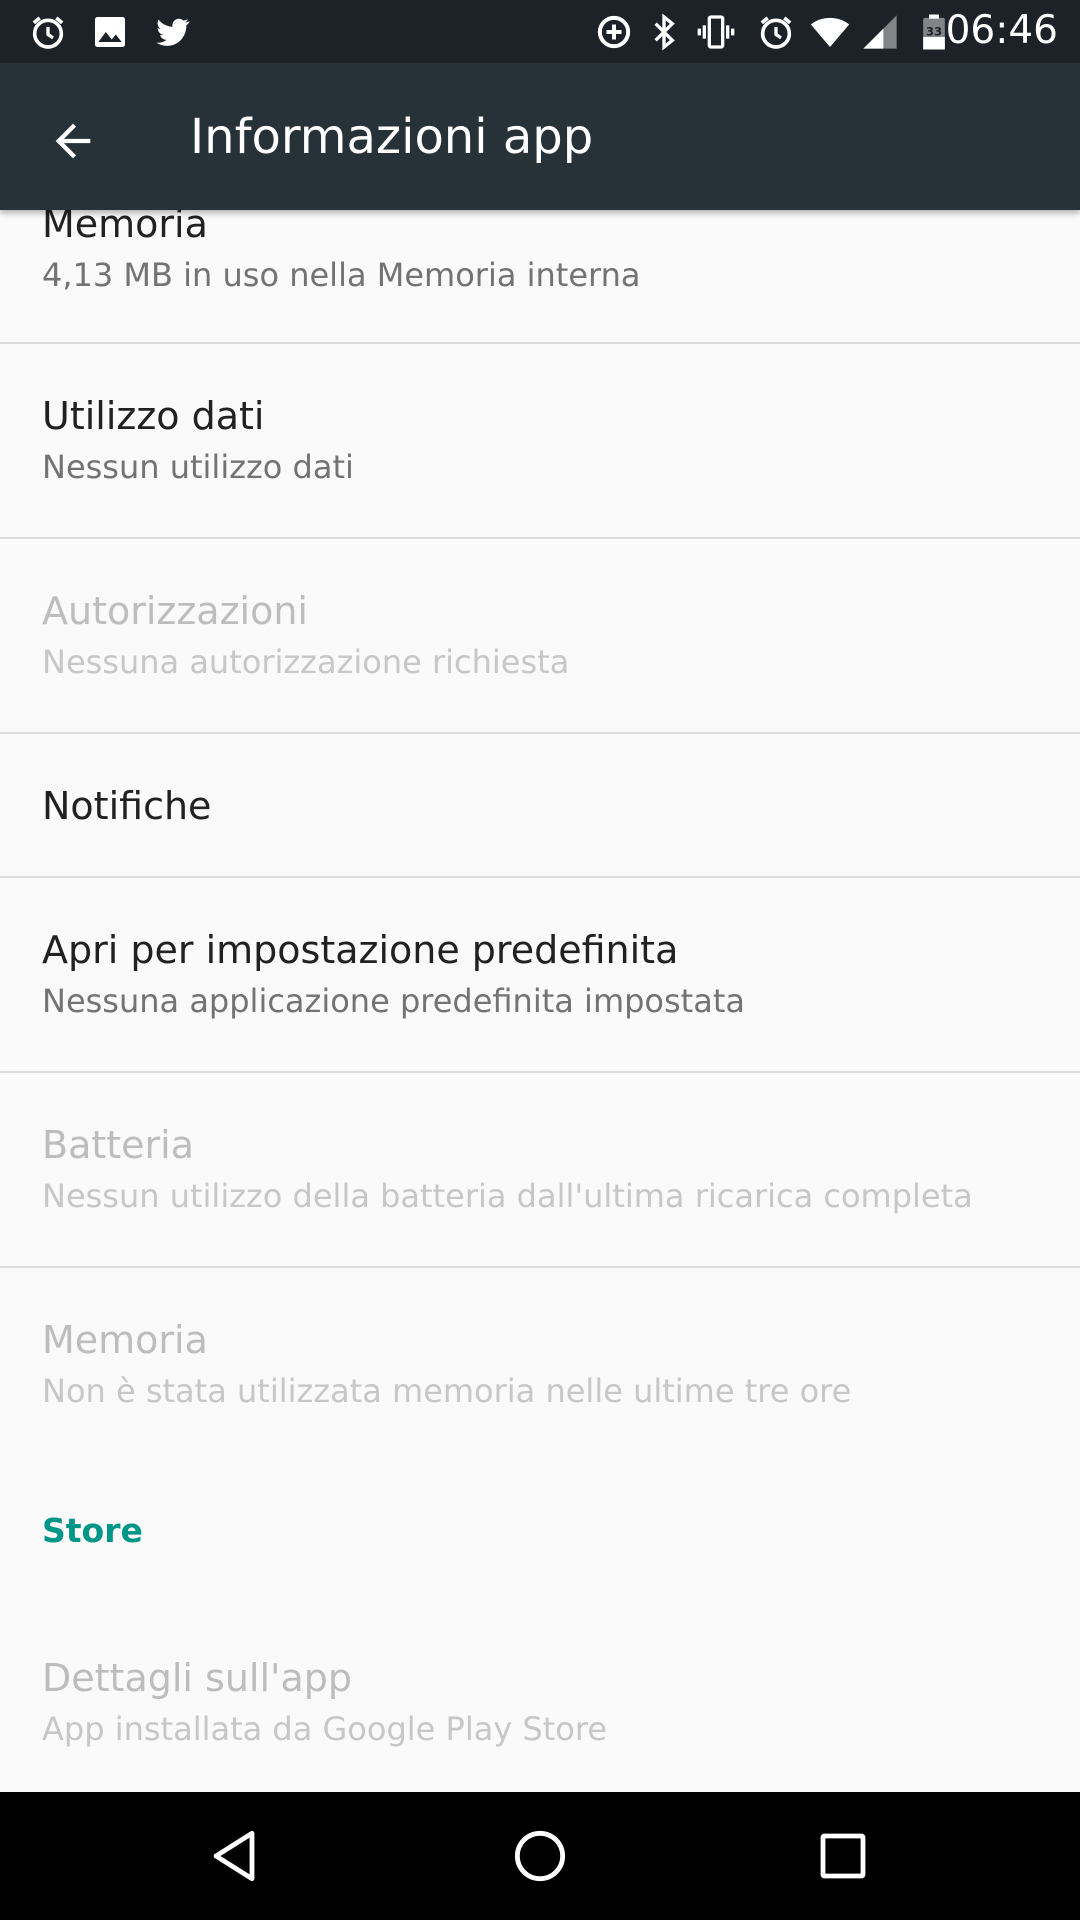  Describe the element at coordinates (830, 32) in the screenshot. I see `wifi-icon` at that location.